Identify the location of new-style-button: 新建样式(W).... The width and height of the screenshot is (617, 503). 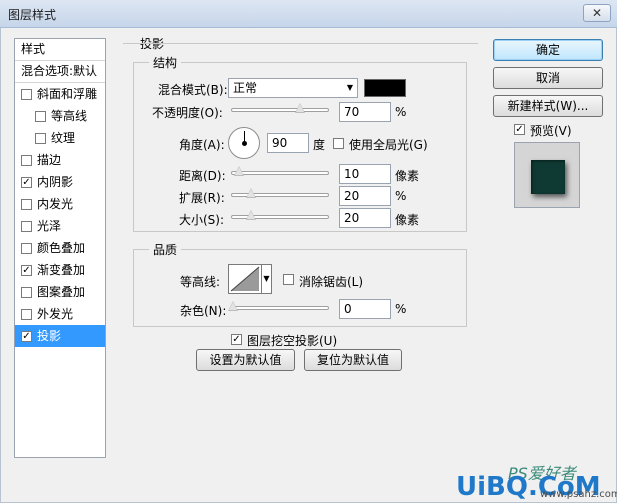
(548, 106).